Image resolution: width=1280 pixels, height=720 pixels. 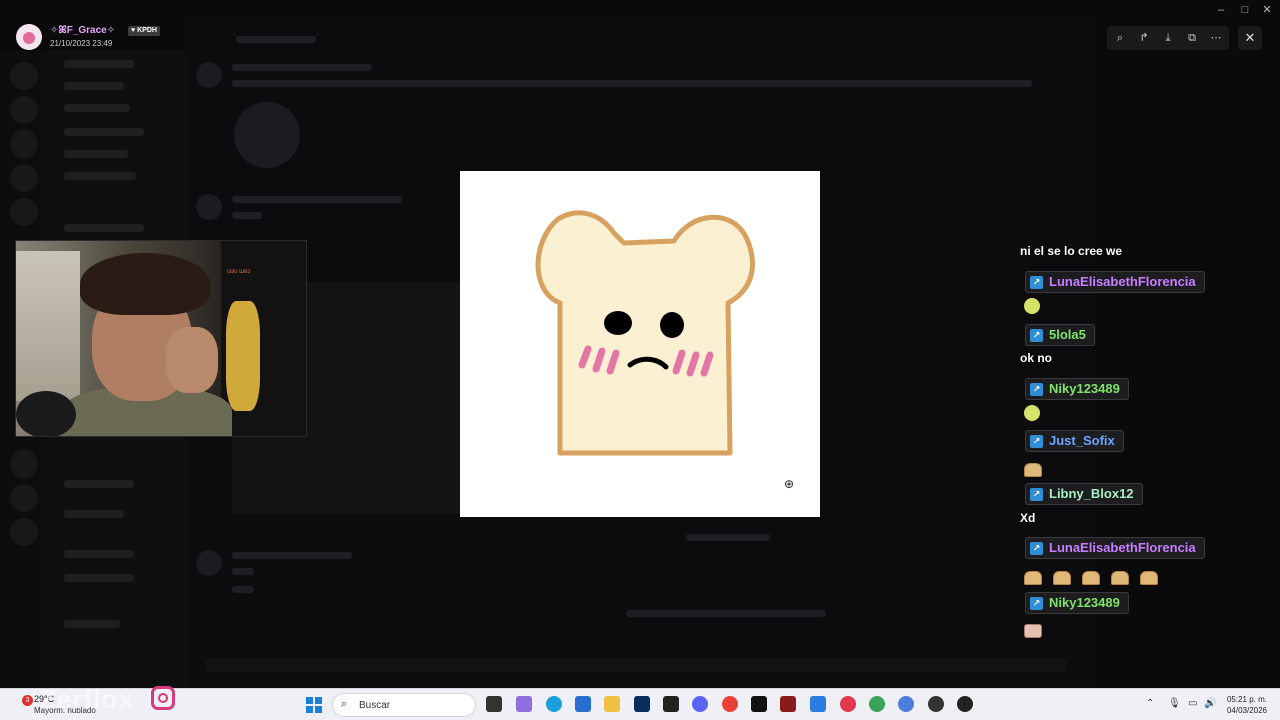 I want to click on taskbar-clock: 05:21 p. m. 04/03/2026, so click(x=1247, y=705).